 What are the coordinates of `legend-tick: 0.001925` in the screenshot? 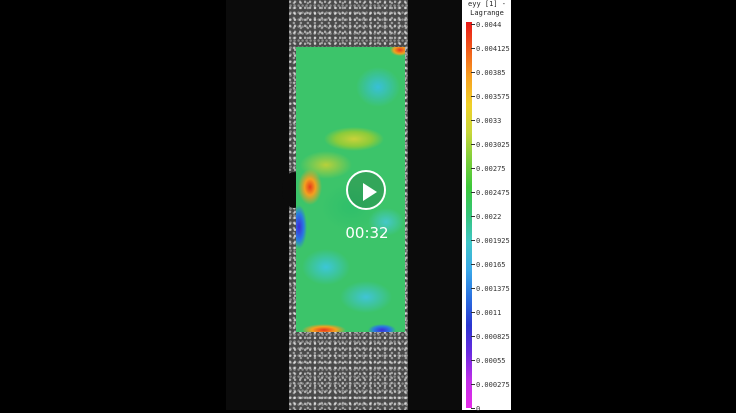 It's located at (490, 241).